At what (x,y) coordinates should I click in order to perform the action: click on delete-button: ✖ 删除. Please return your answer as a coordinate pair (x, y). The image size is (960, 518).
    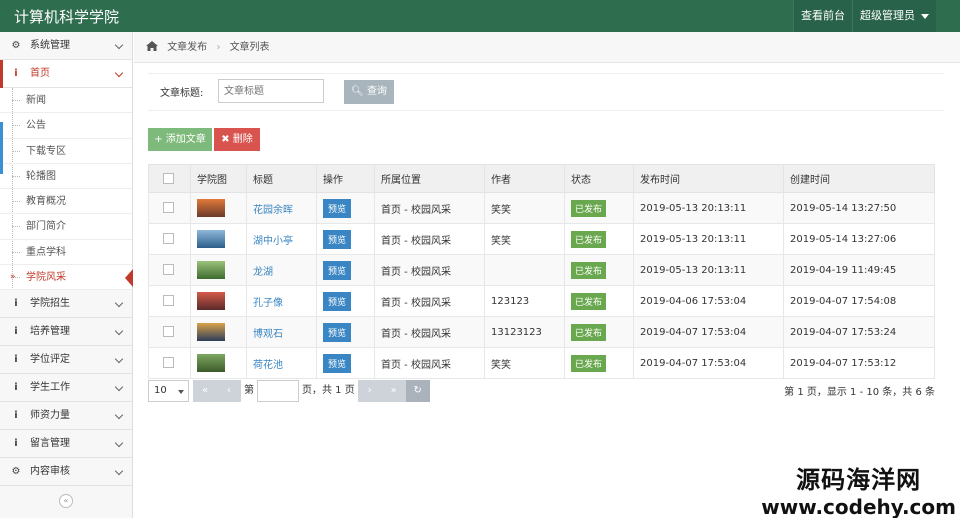
    Looking at the image, I should click on (237, 139).